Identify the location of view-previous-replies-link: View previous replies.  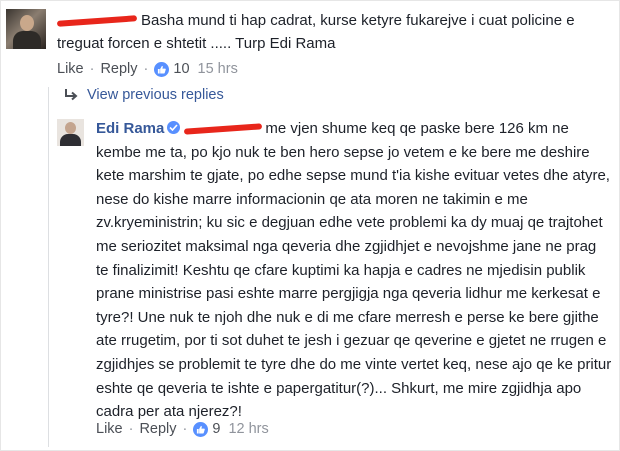
(143, 95).